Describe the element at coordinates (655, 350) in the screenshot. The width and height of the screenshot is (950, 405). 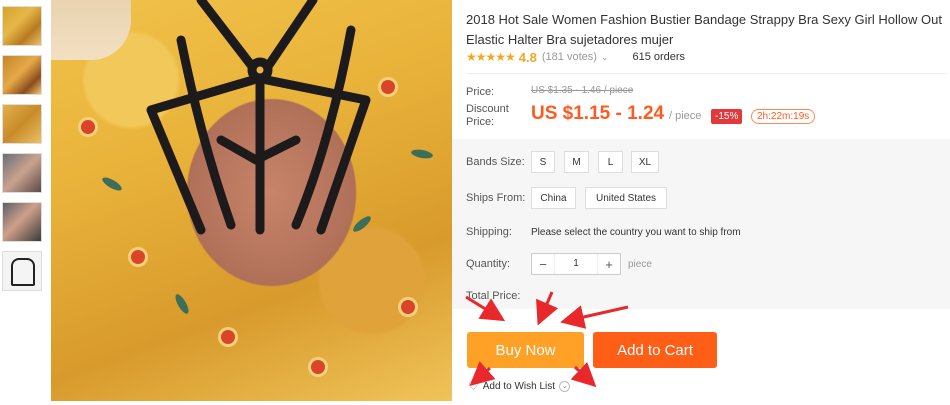
I see `add-to-cart-button: Add to Cart` at that location.